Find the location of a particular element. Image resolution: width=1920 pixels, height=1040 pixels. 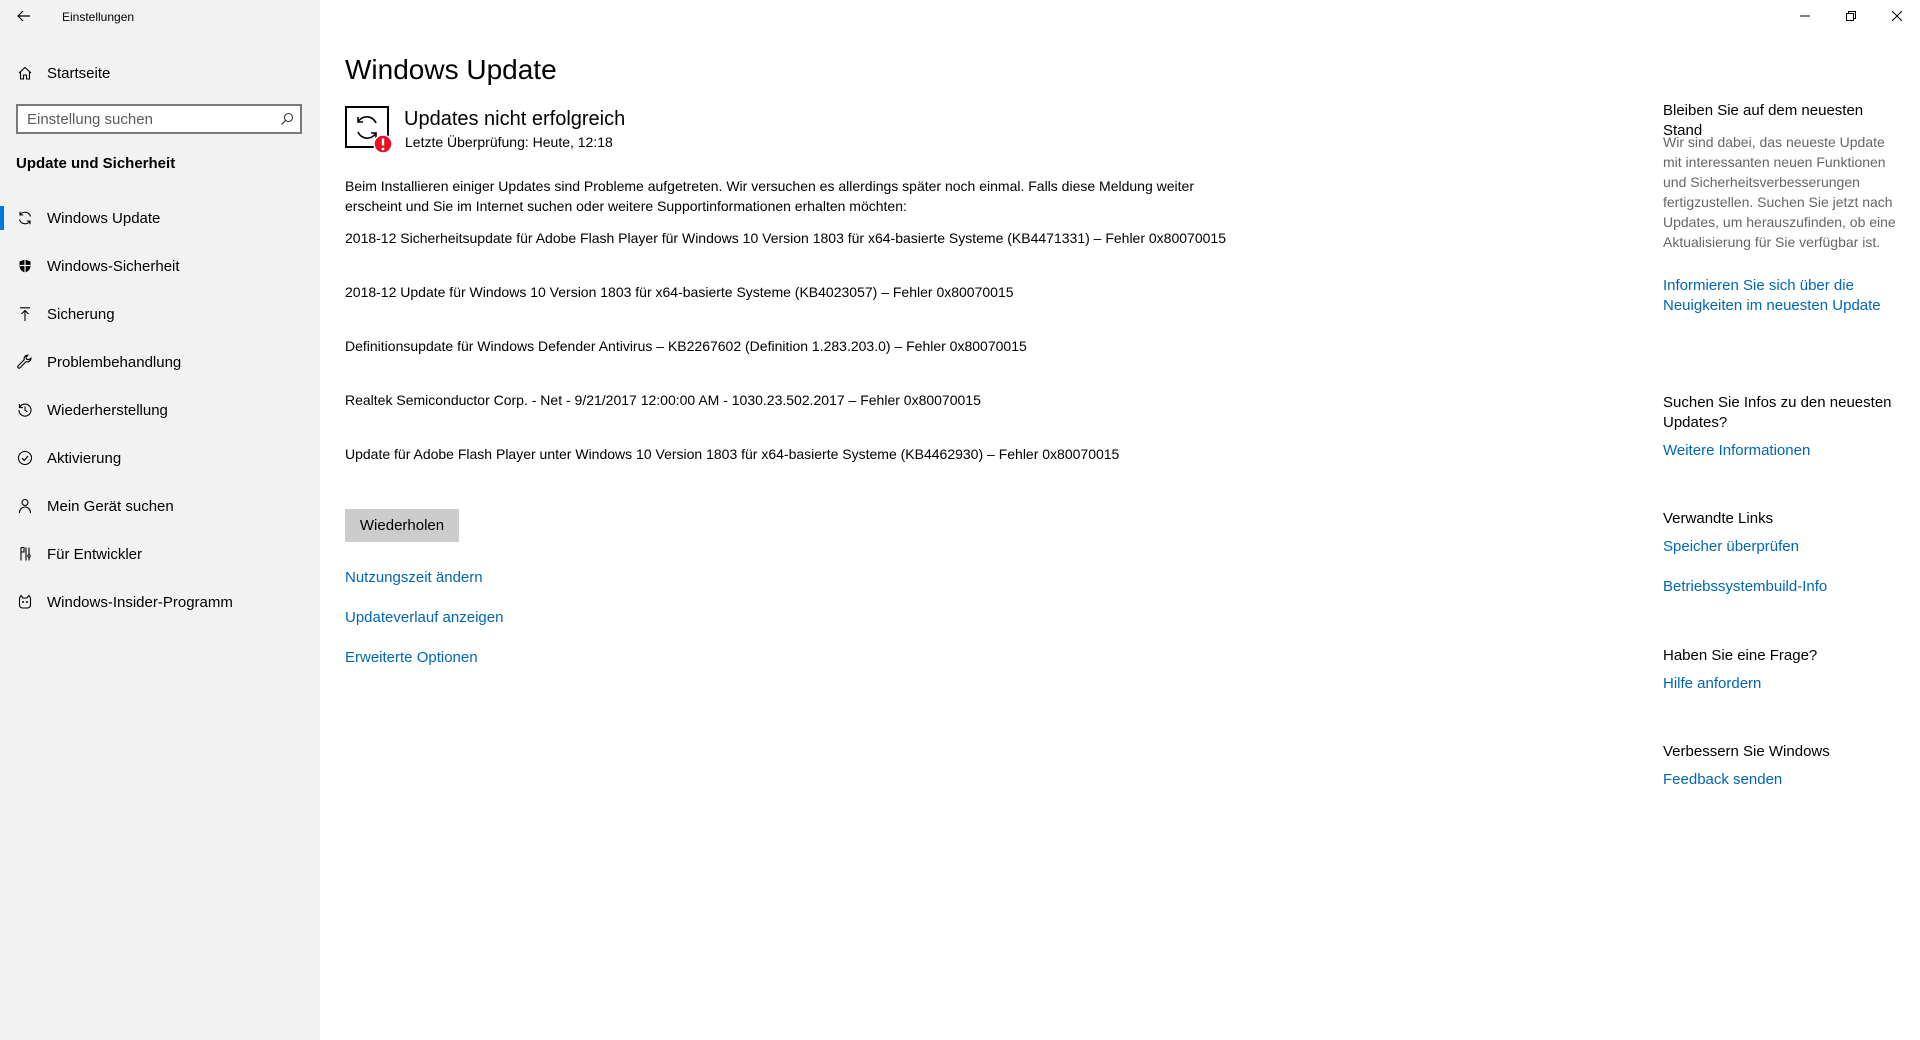

app-title: Einstellungen is located at coordinates (98, 17).